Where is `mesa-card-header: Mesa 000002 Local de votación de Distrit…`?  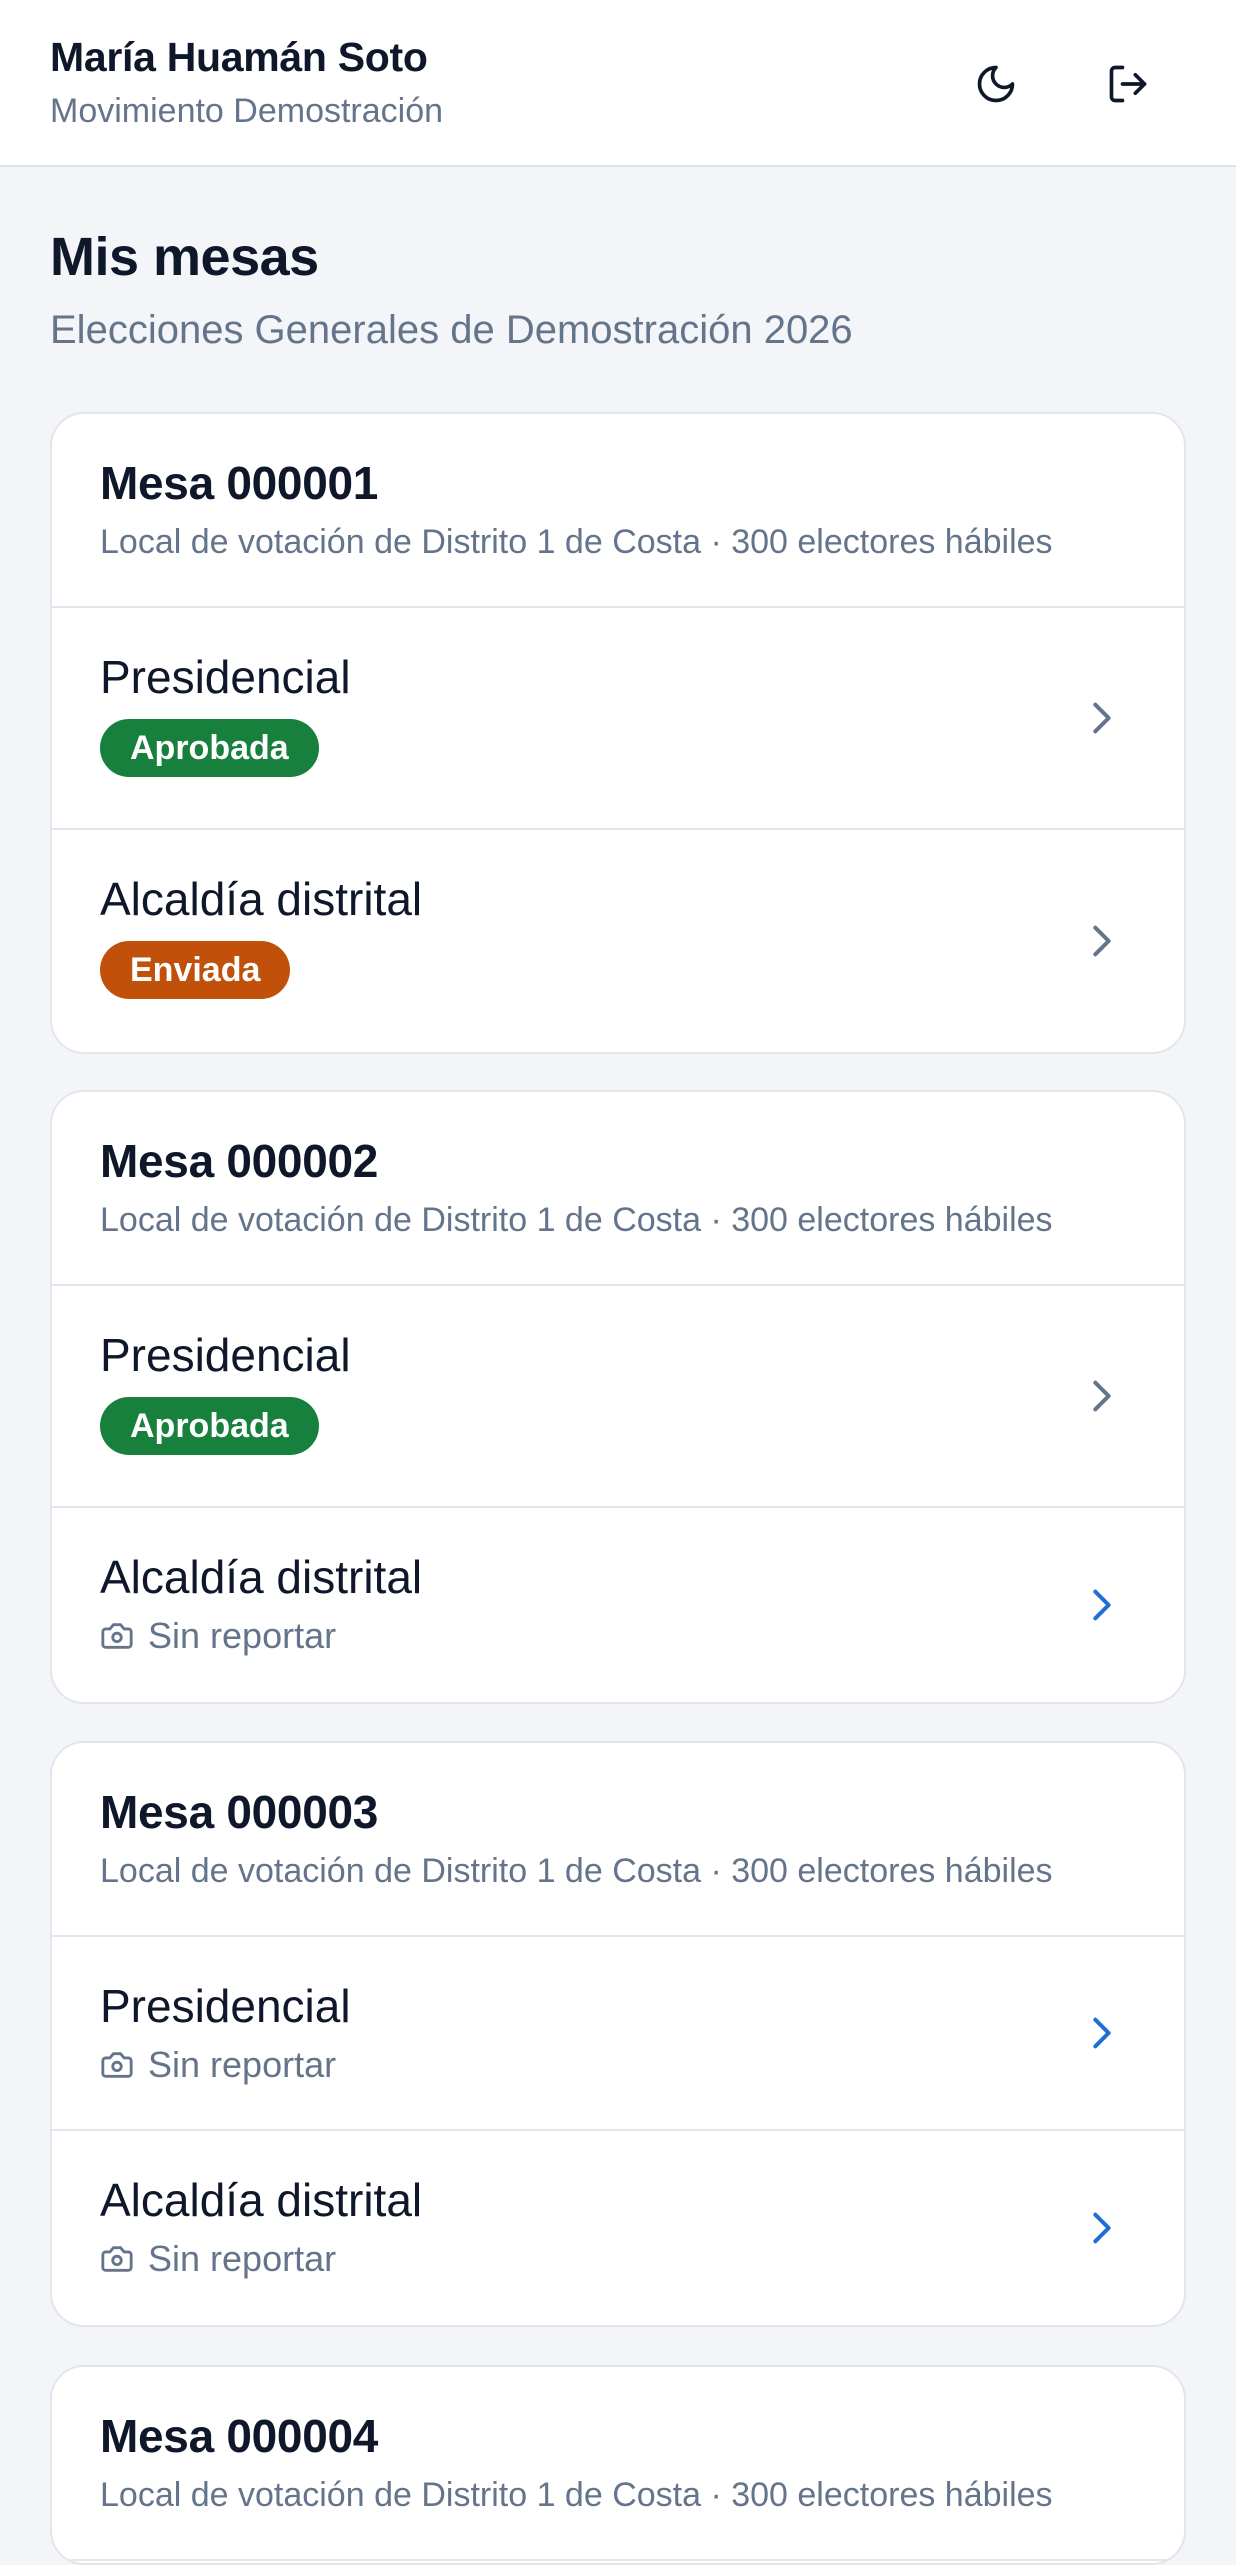
mesa-card-header: Mesa 000002 Local de votación de Distrit… is located at coordinates (618, 1189).